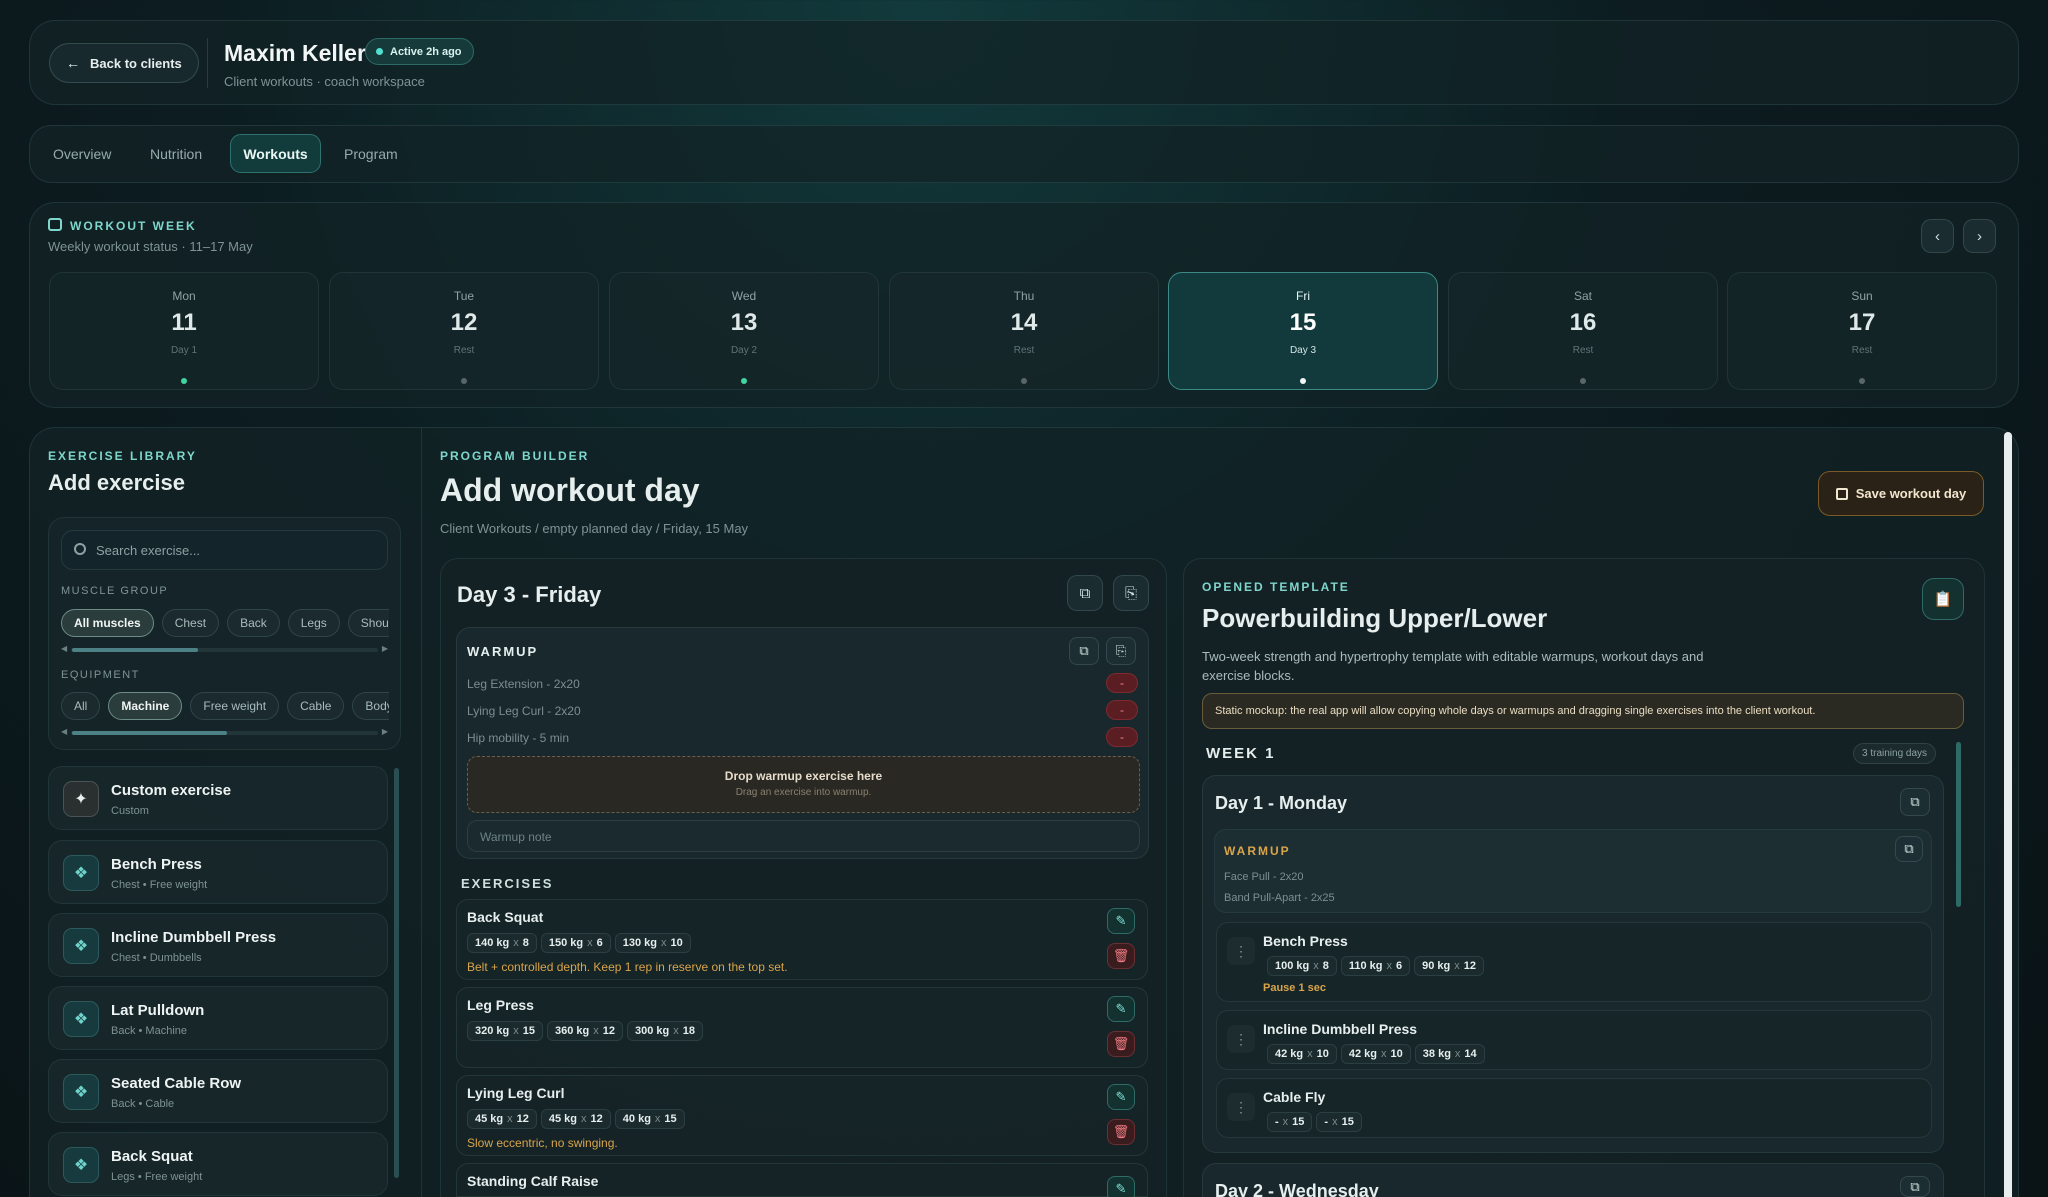 This screenshot has height=1197, width=2048. I want to click on set-chip: 110 kg x 6, so click(1375, 966).